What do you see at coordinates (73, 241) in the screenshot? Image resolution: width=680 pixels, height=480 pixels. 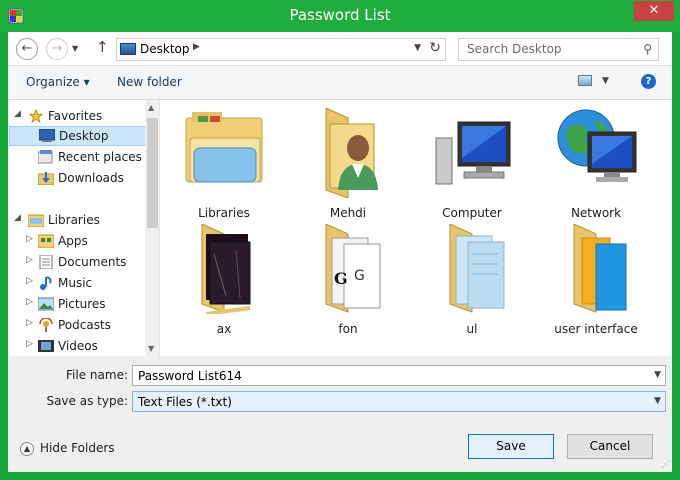 I see `tree-item-label: Apps` at bounding box center [73, 241].